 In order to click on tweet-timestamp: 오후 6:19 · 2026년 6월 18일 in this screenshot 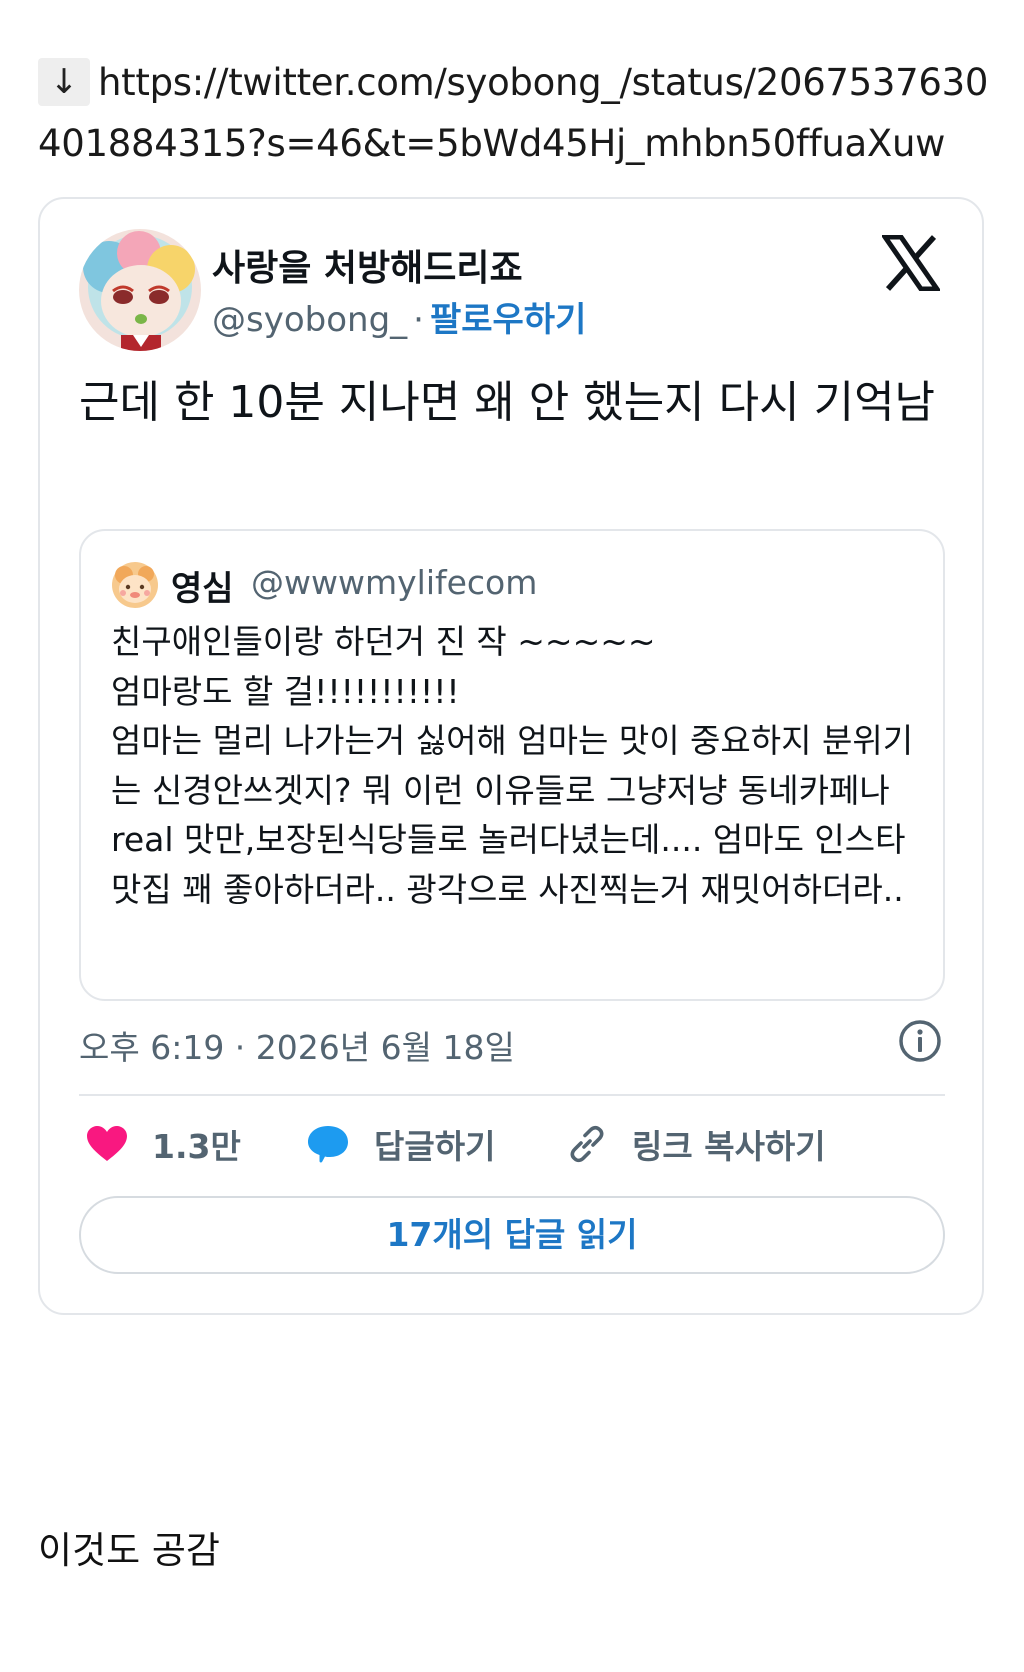, I will do `click(297, 1045)`.